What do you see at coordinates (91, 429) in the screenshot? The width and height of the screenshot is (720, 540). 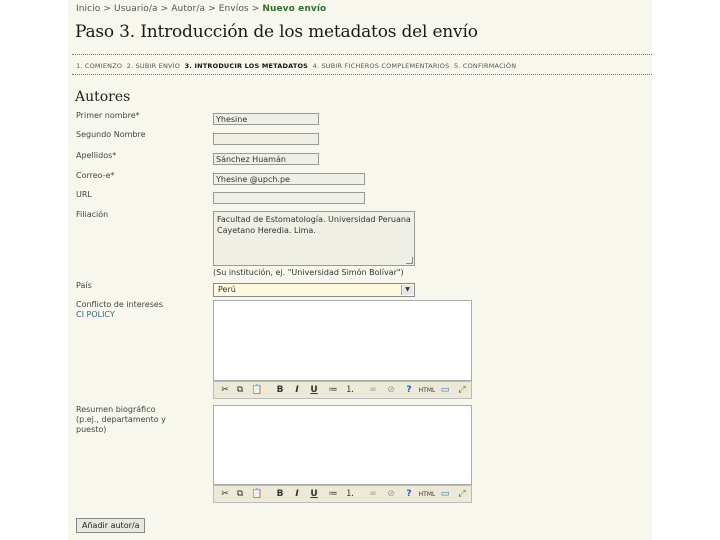 I see `bio-label-line: puesto)` at bounding box center [91, 429].